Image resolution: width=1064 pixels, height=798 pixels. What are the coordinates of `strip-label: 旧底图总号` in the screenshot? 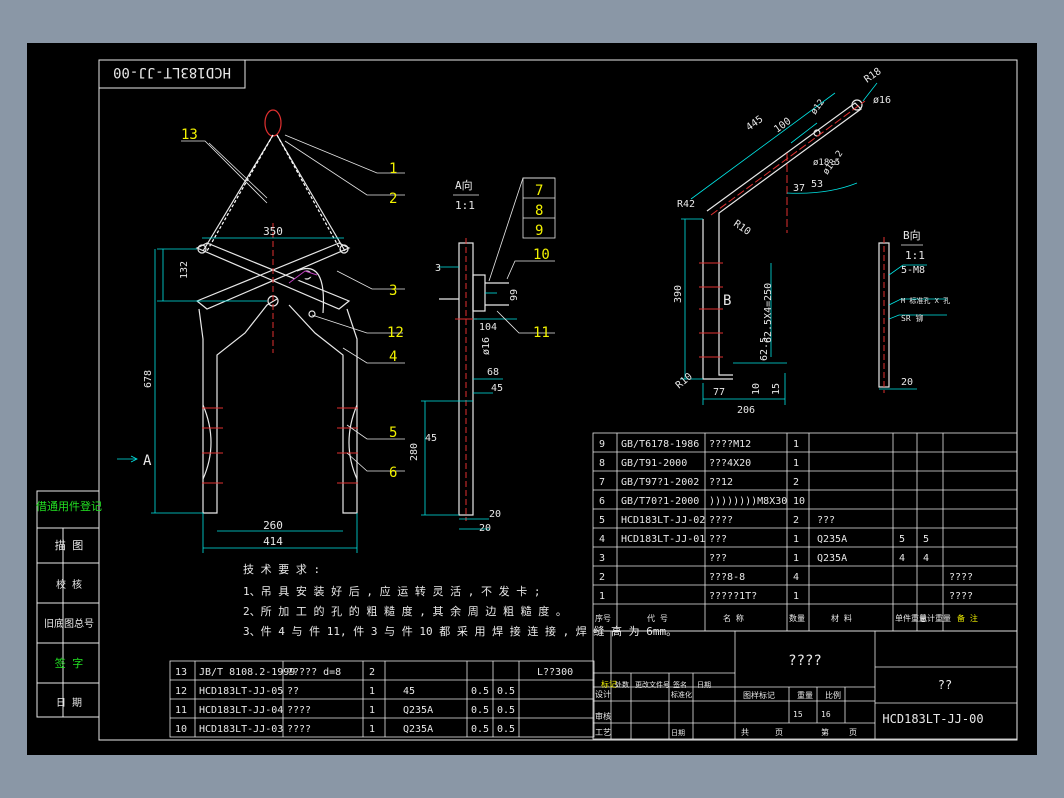 It's located at (69, 623).